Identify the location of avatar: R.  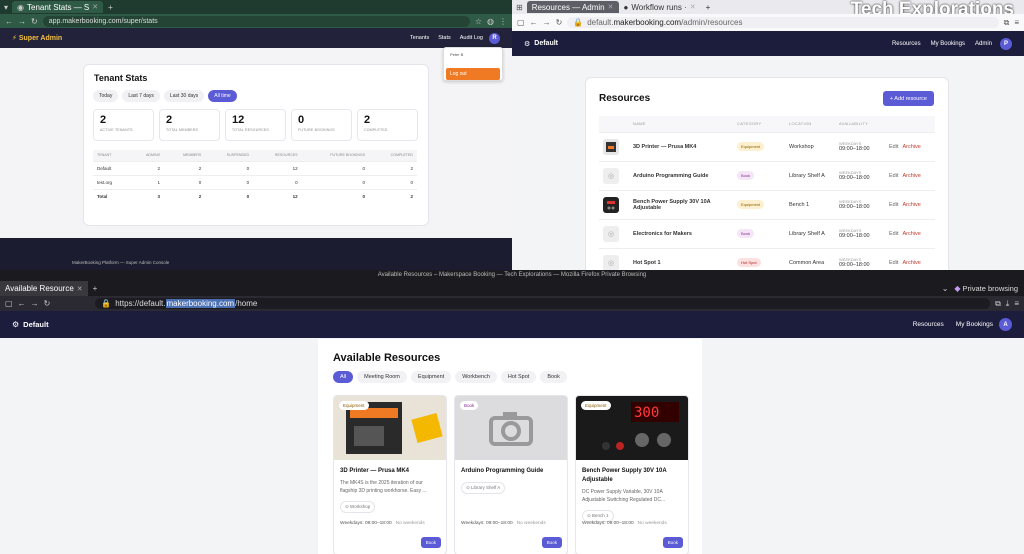
(494, 38).